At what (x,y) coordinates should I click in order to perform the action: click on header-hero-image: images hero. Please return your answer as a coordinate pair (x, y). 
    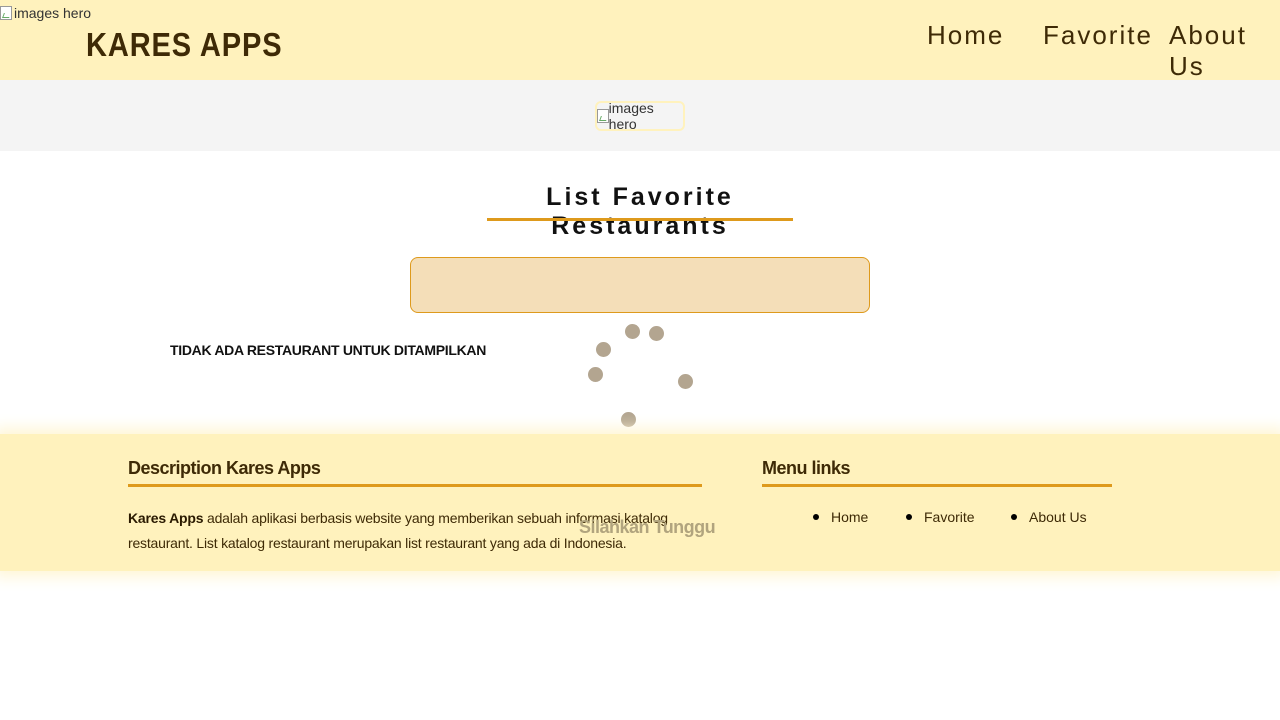
    Looking at the image, I should click on (45, 13).